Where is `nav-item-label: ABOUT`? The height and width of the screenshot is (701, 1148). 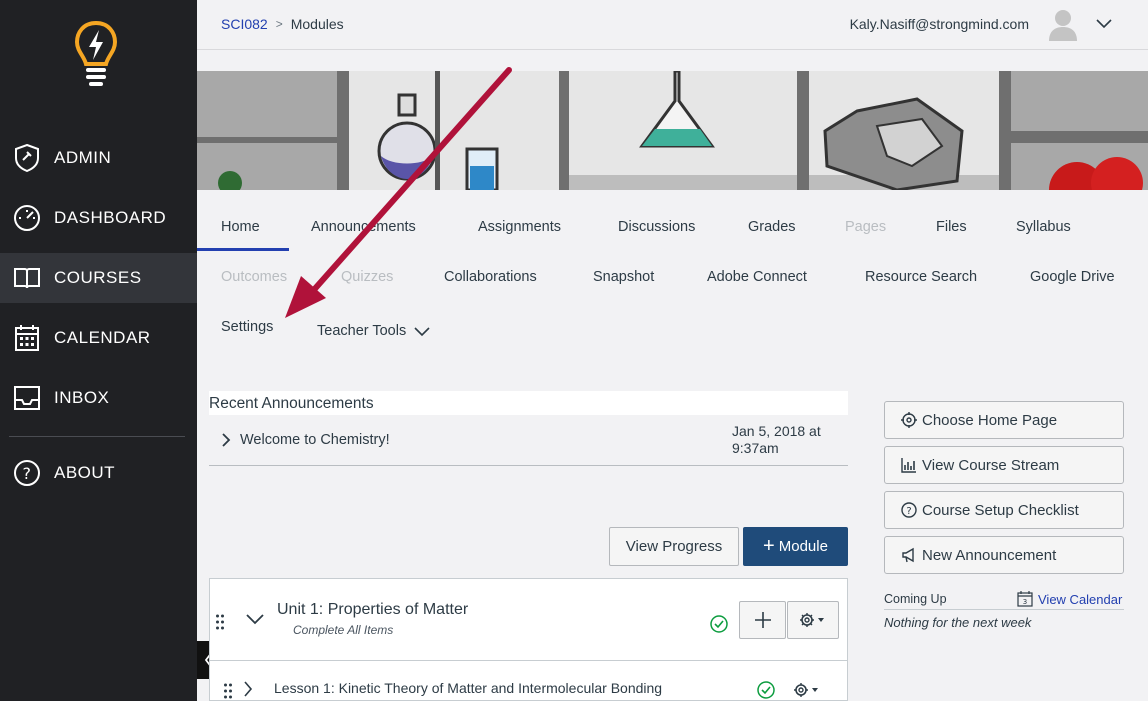
nav-item-label: ABOUT is located at coordinates (85, 472).